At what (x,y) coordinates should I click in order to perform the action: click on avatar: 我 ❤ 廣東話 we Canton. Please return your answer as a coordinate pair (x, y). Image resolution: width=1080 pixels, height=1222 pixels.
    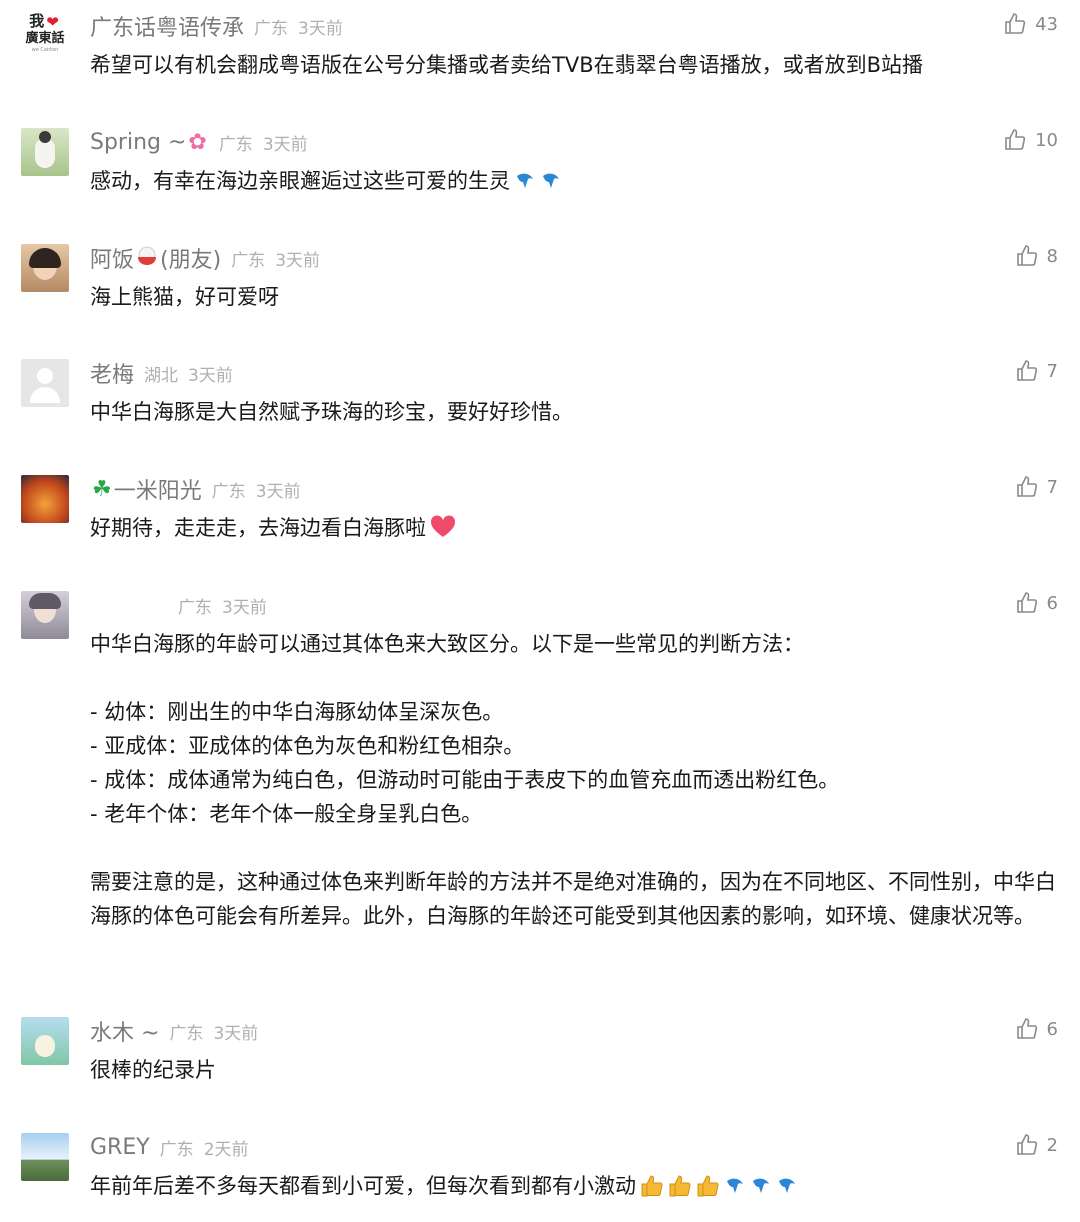
    Looking at the image, I should click on (45, 36).